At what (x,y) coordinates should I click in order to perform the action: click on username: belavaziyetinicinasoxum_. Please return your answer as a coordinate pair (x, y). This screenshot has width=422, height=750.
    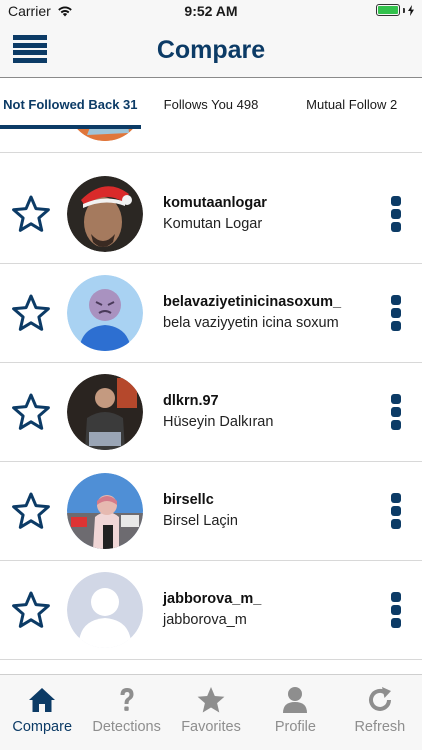
    Looking at the image, I should click on (252, 302).